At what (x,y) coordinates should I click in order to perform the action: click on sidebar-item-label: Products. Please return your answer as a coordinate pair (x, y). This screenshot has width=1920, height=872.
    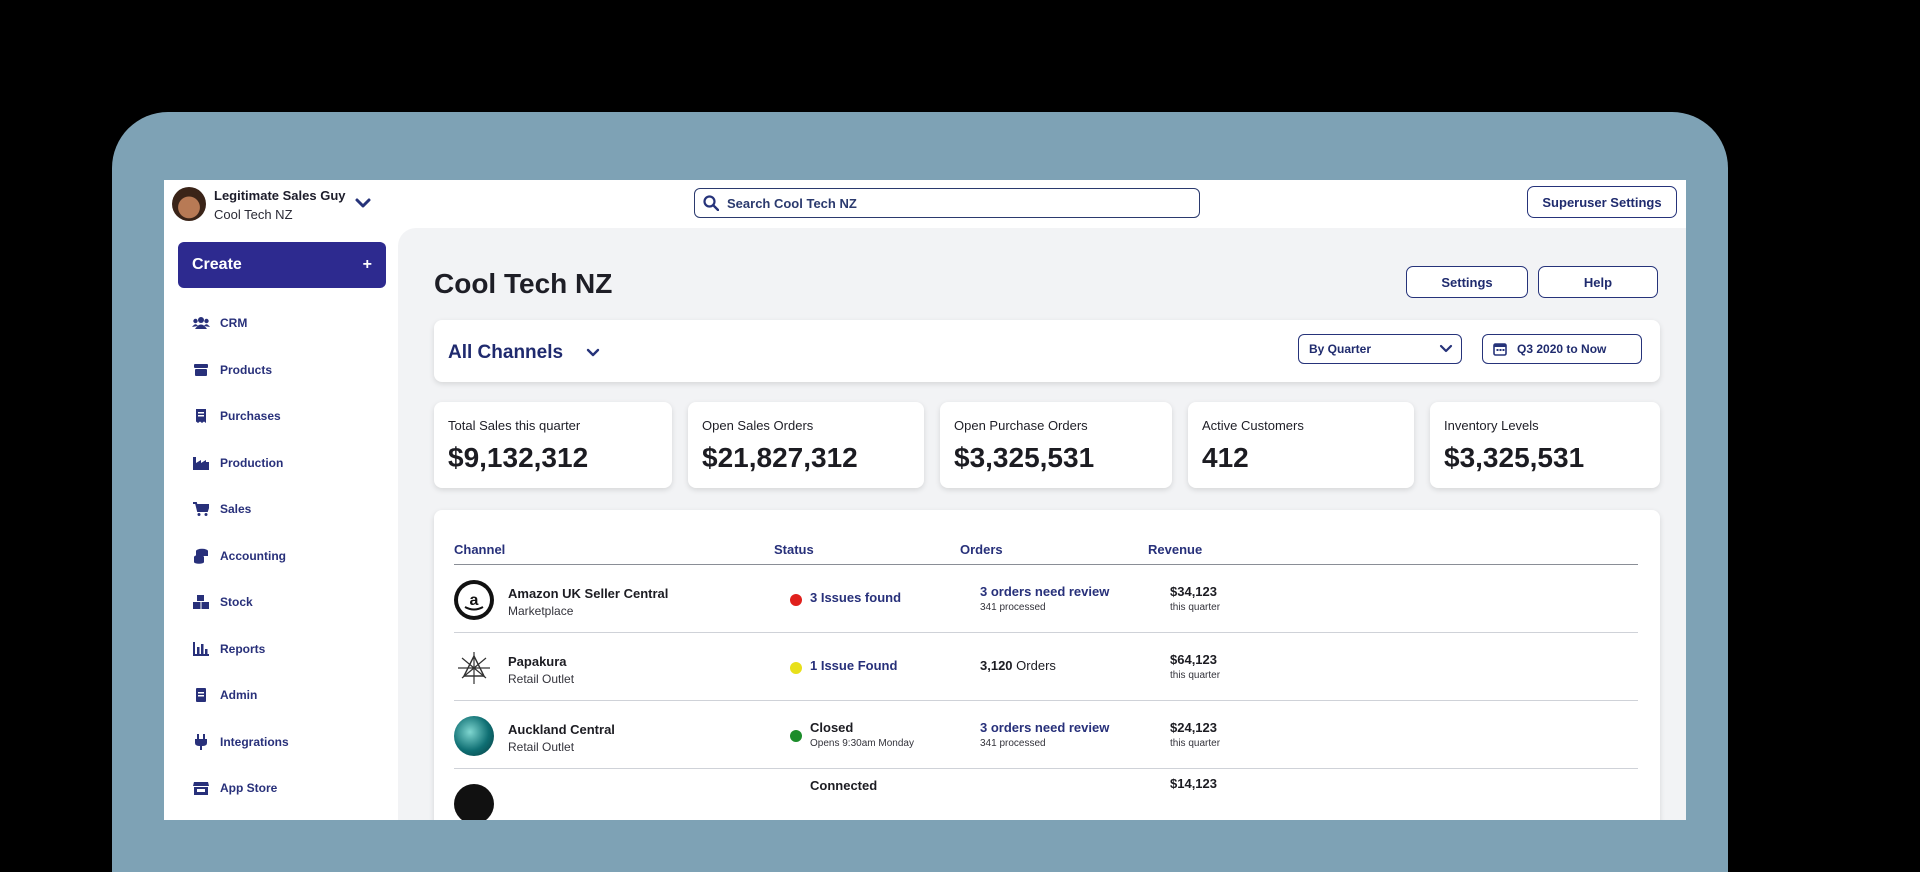
    Looking at the image, I should click on (246, 369).